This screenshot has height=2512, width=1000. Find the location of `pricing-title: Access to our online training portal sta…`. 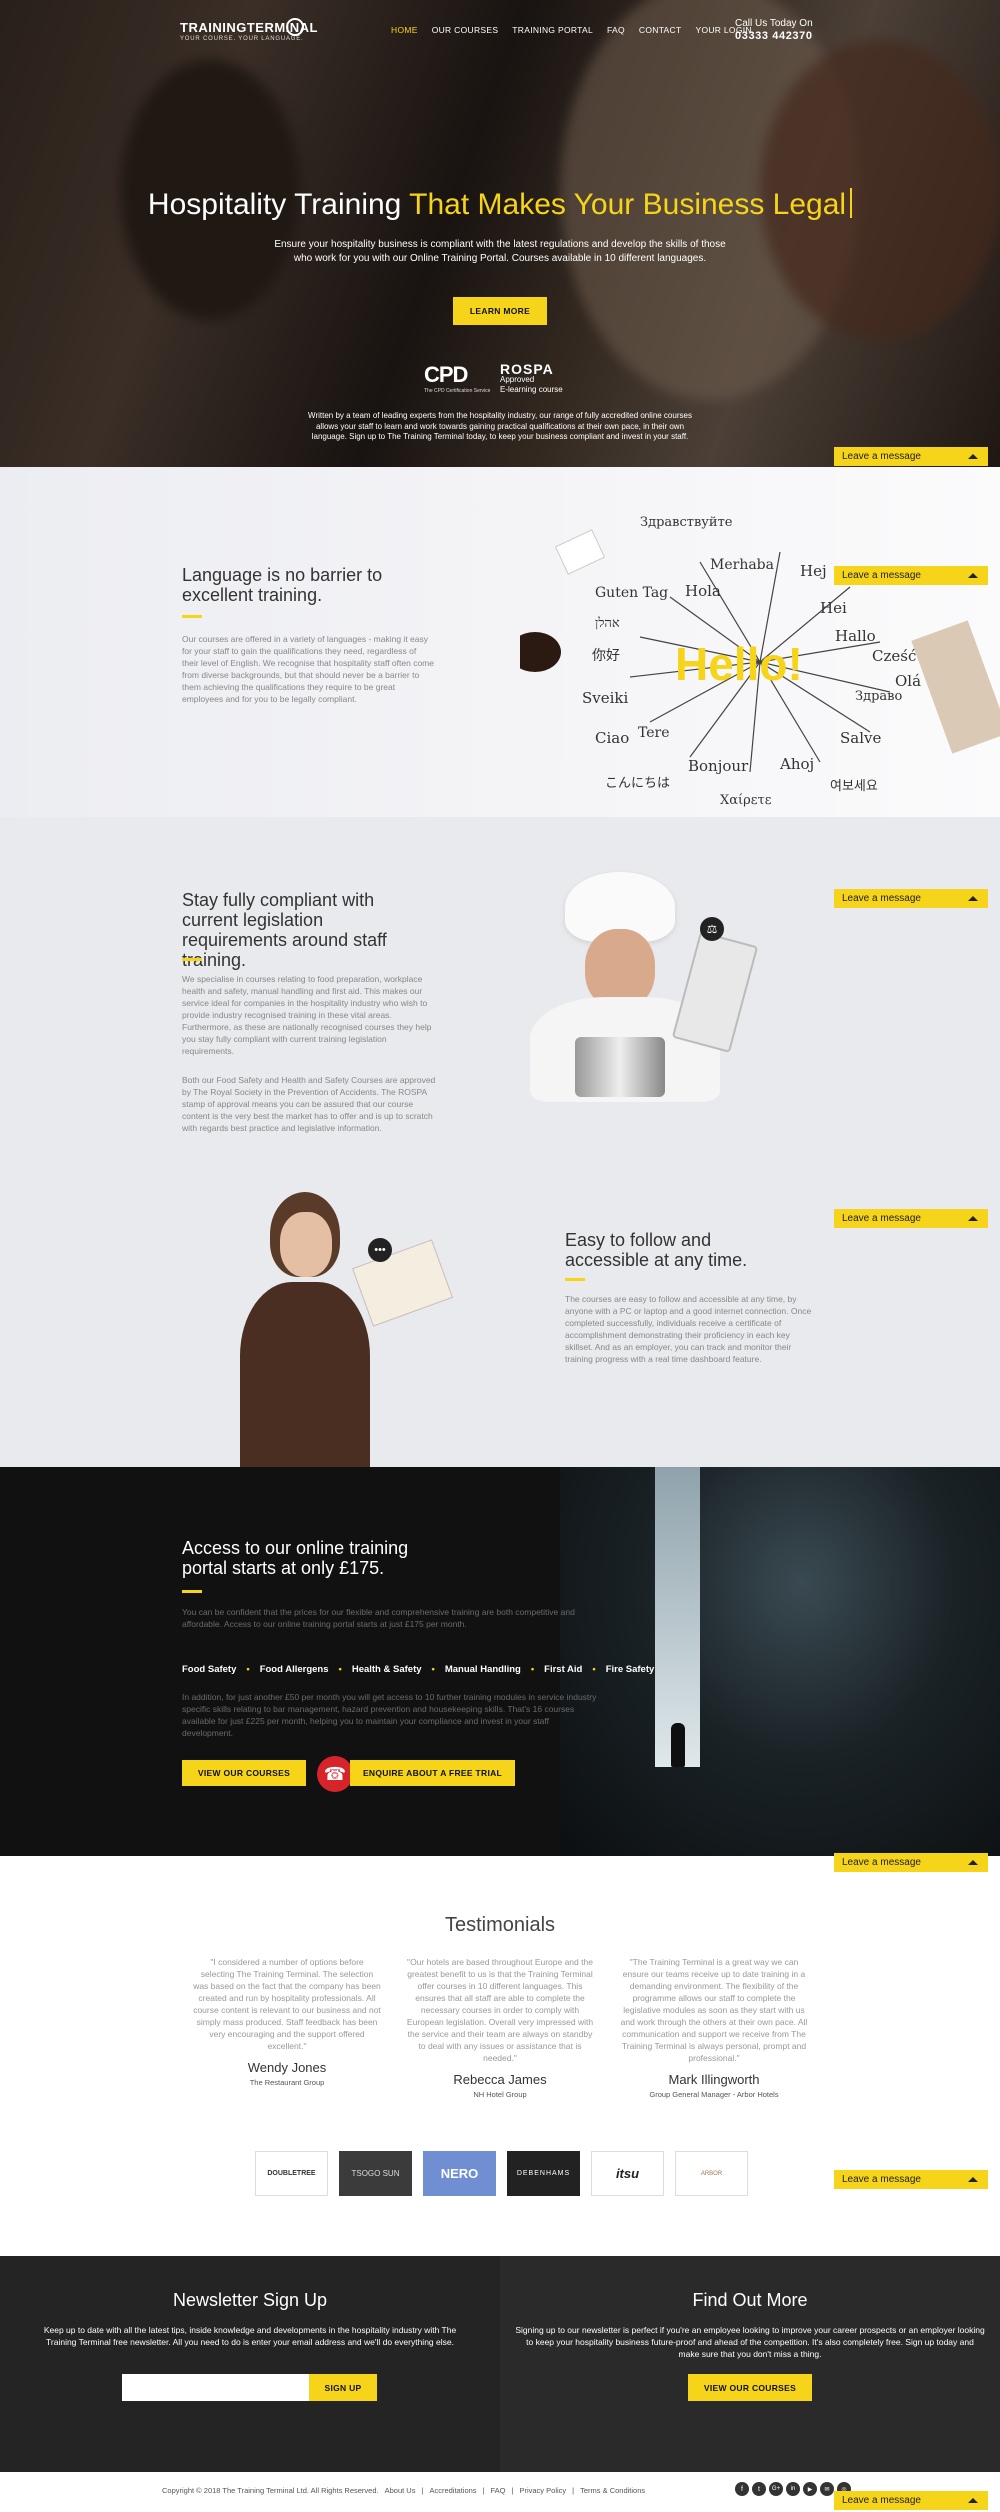

pricing-title: Access to our online training portal sta… is located at coordinates (295, 1558).